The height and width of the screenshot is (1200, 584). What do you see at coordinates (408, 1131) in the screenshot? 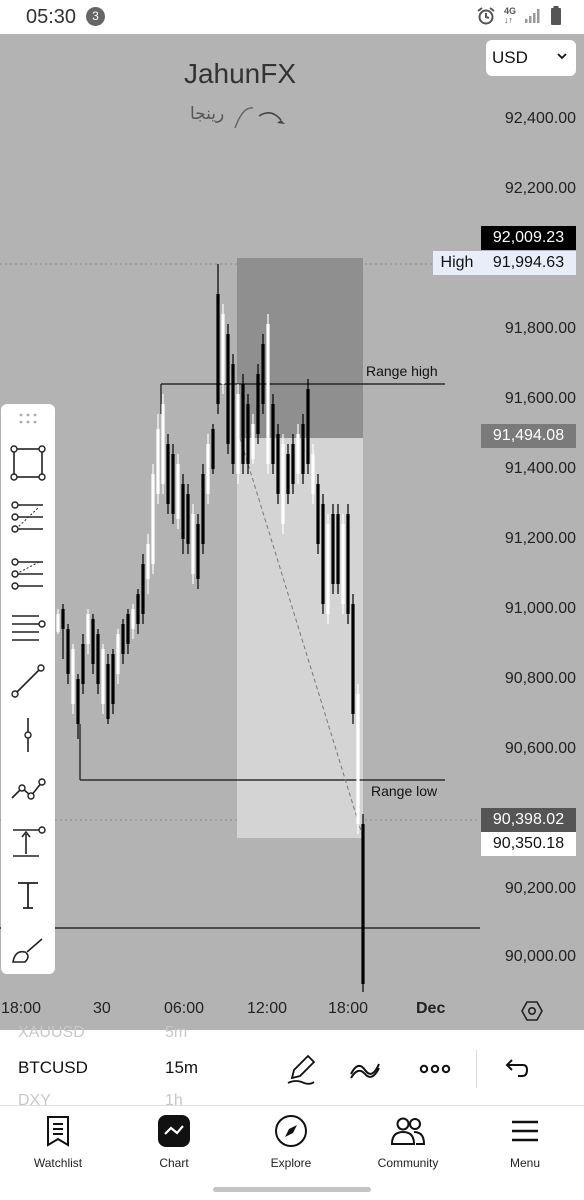
I see `community-icon` at bounding box center [408, 1131].